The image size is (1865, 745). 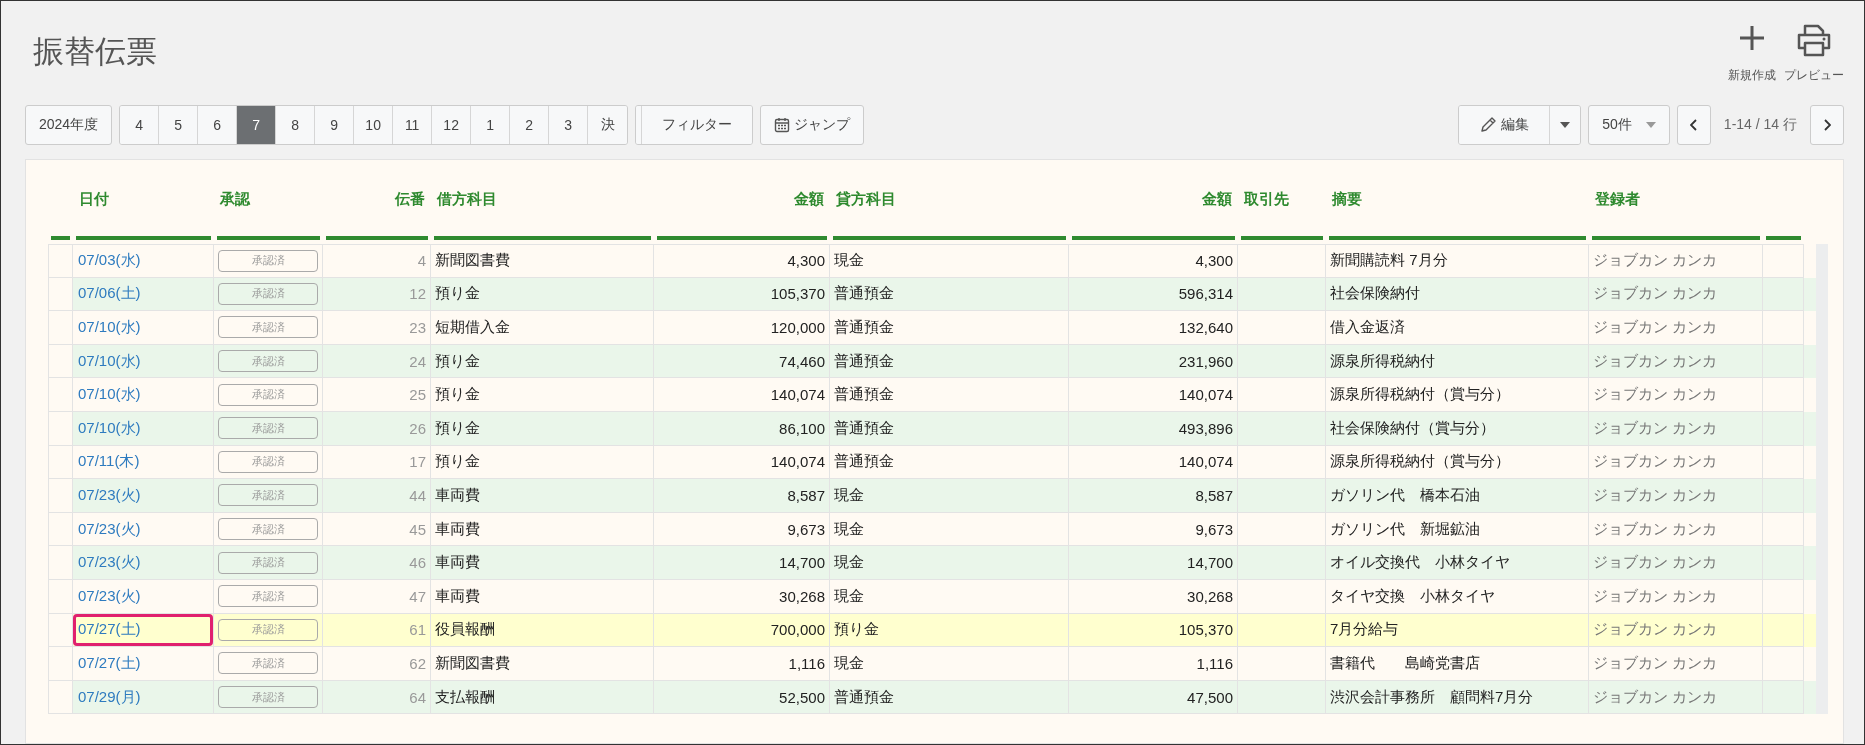 I want to click on debit-amount-cell: 14,700, so click(x=802, y=563).